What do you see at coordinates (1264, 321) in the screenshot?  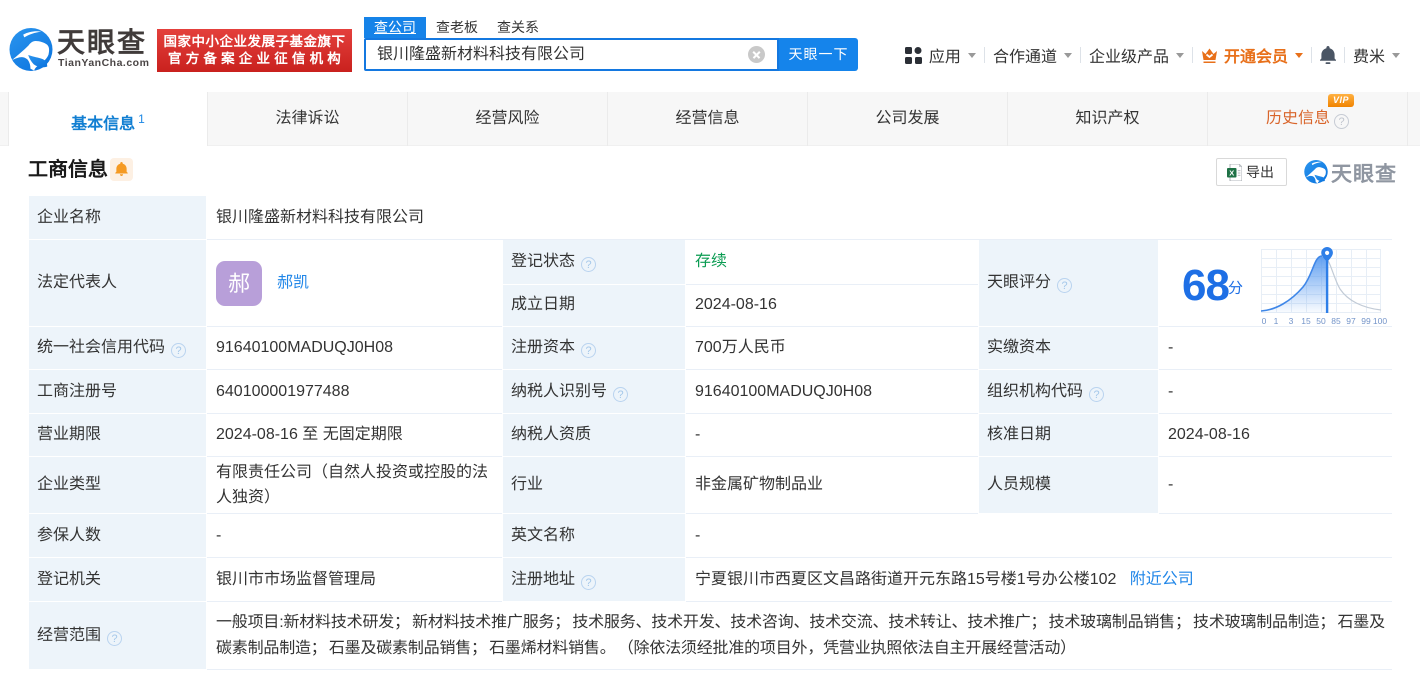 I see `svg-text: 0` at bounding box center [1264, 321].